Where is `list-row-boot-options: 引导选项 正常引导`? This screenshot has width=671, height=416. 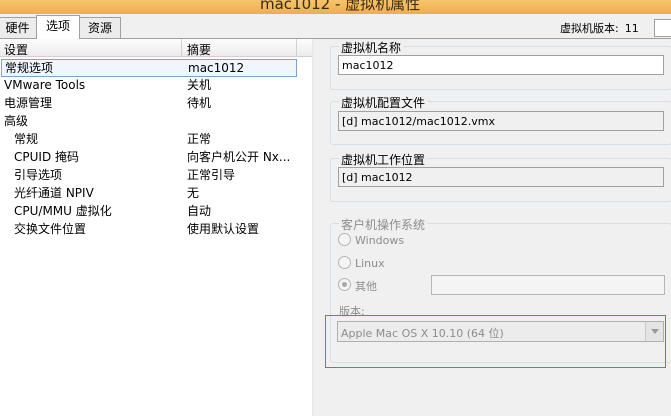 list-row-boot-options: 引导选项 正常引导 is located at coordinates (156, 175).